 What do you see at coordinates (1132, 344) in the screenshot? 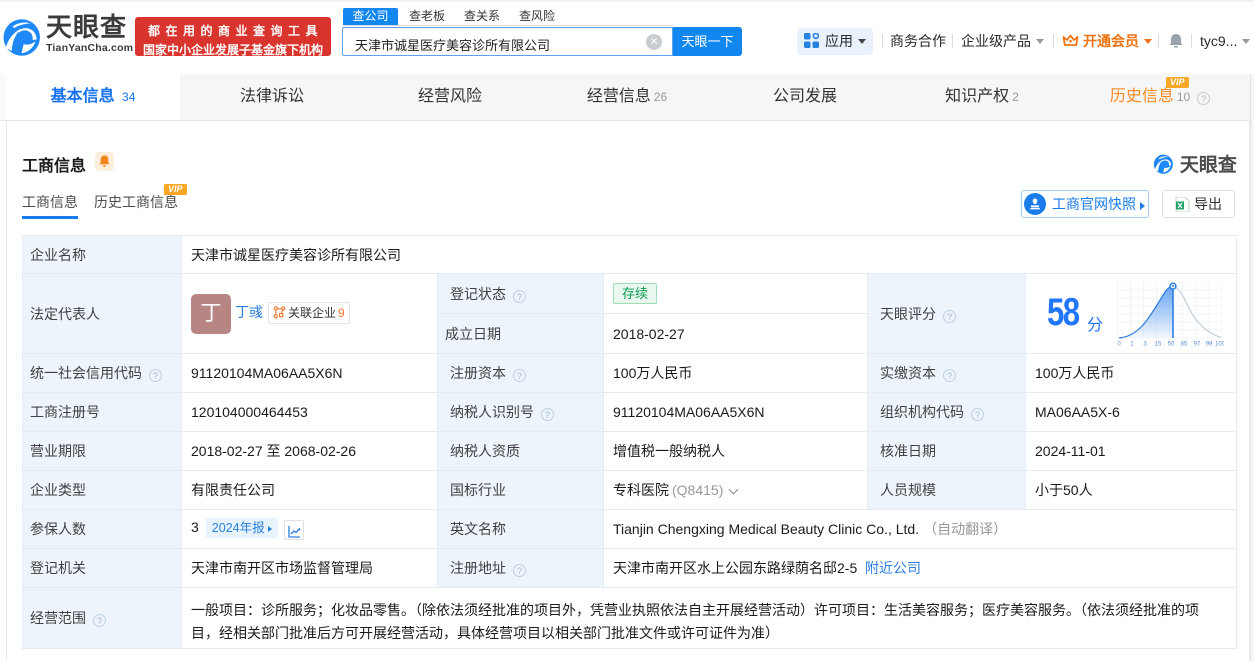
I see `svg-text: 1` at bounding box center [1132, 344].